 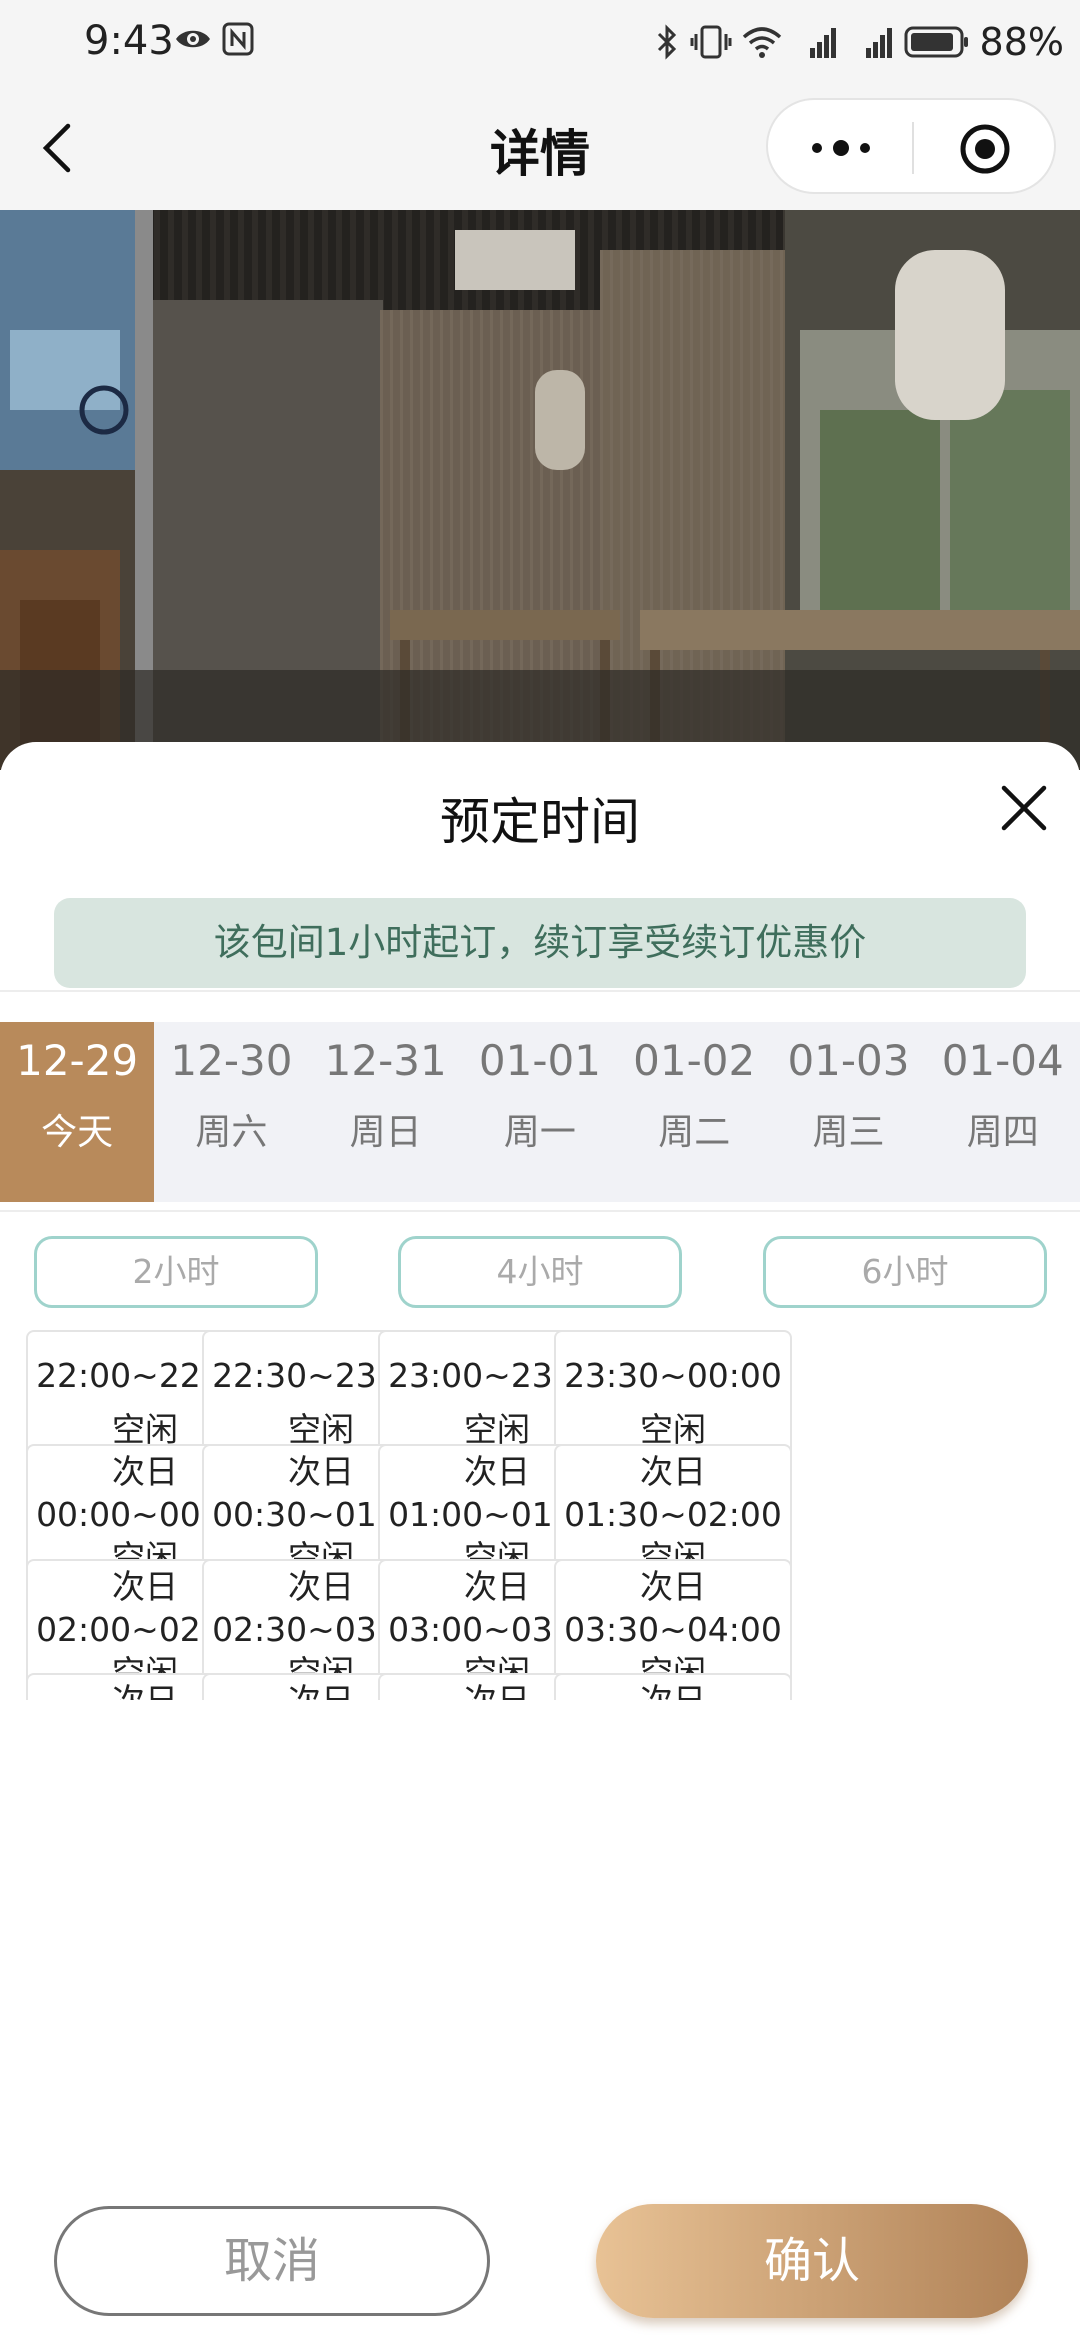 What do you see at coordinates (540, 147) in the screenshot?
I see `nav-bar: 详情` at bounding box center [540, 147].